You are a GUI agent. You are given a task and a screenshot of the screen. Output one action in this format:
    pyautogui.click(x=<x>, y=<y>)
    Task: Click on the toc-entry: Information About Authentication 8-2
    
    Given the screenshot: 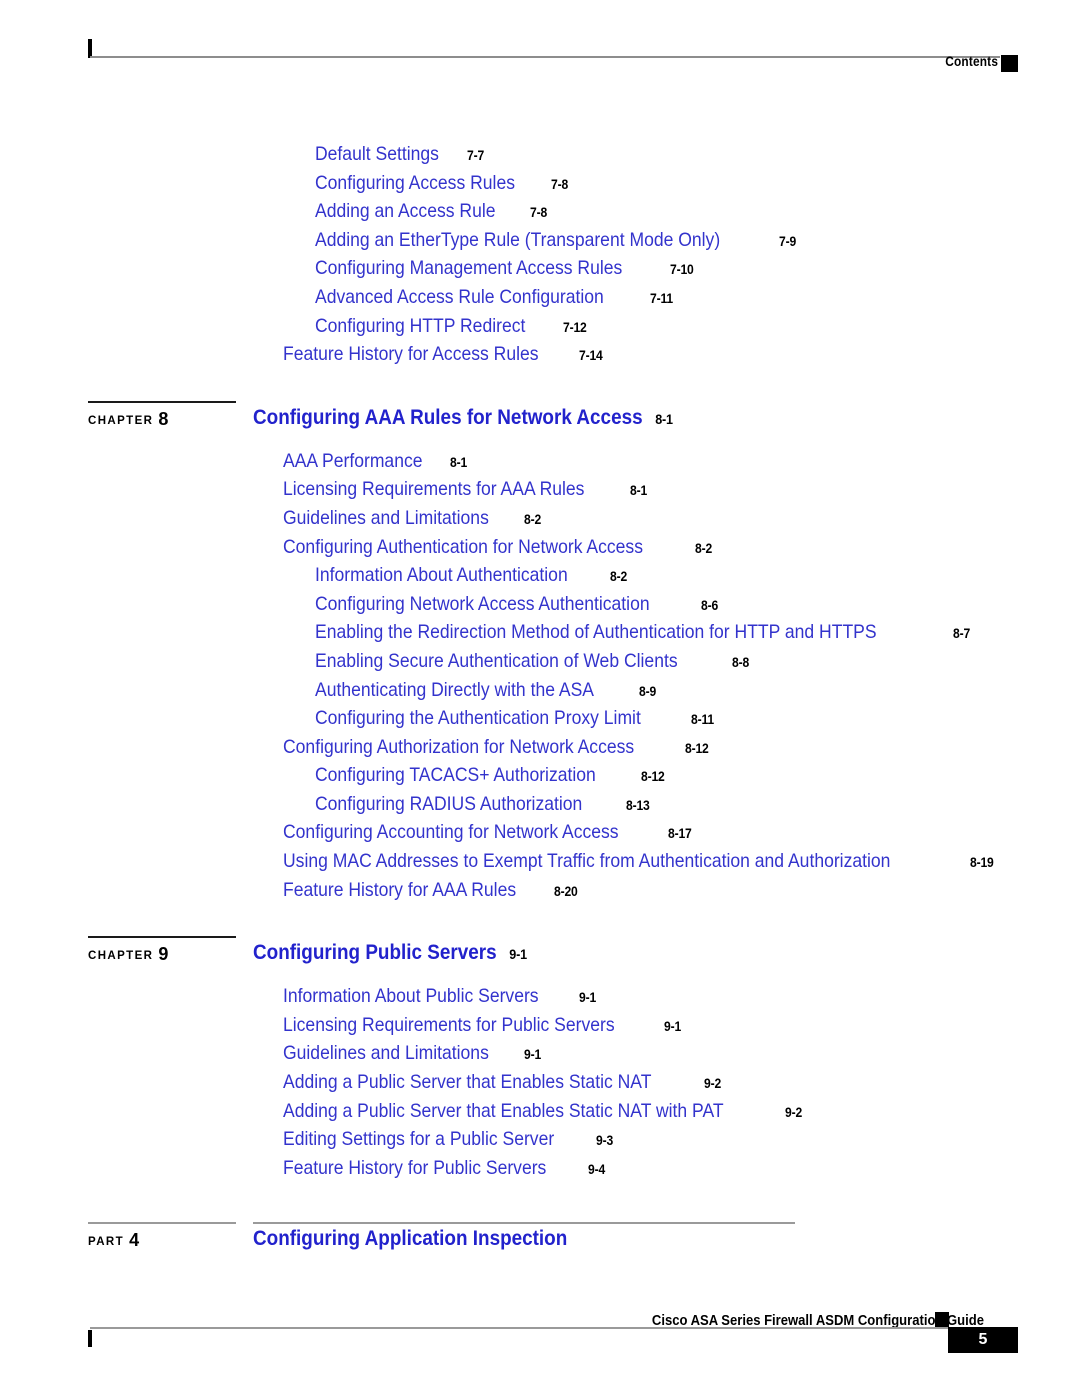 What is the action you would take?
    pyautogui.click(x=540, y=575)
    